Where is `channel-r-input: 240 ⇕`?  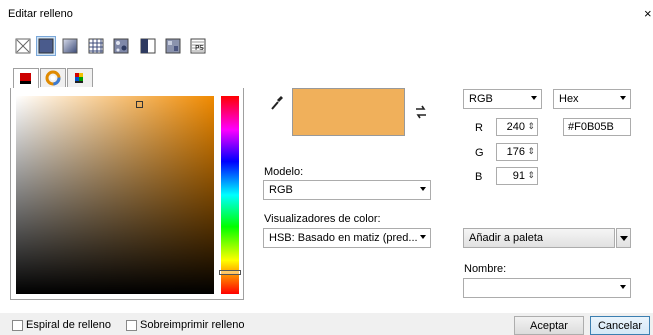 channel-r-input: 240 ⇕ is located at coordinates (517, 127).